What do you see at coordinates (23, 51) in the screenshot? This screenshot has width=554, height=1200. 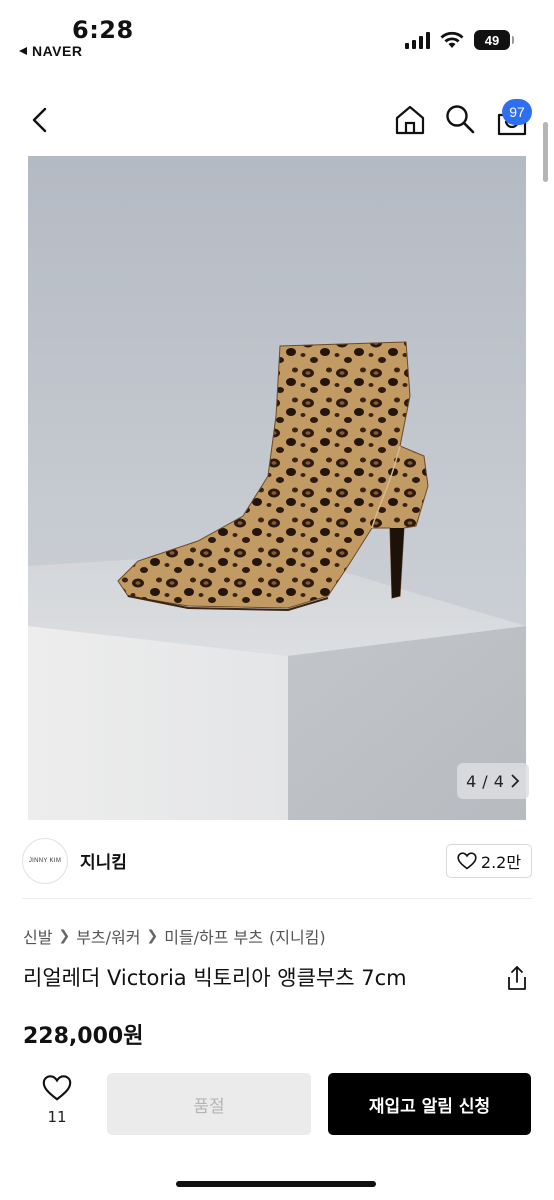 I see `back-triangle-icon` at bounding box center [23, 51].